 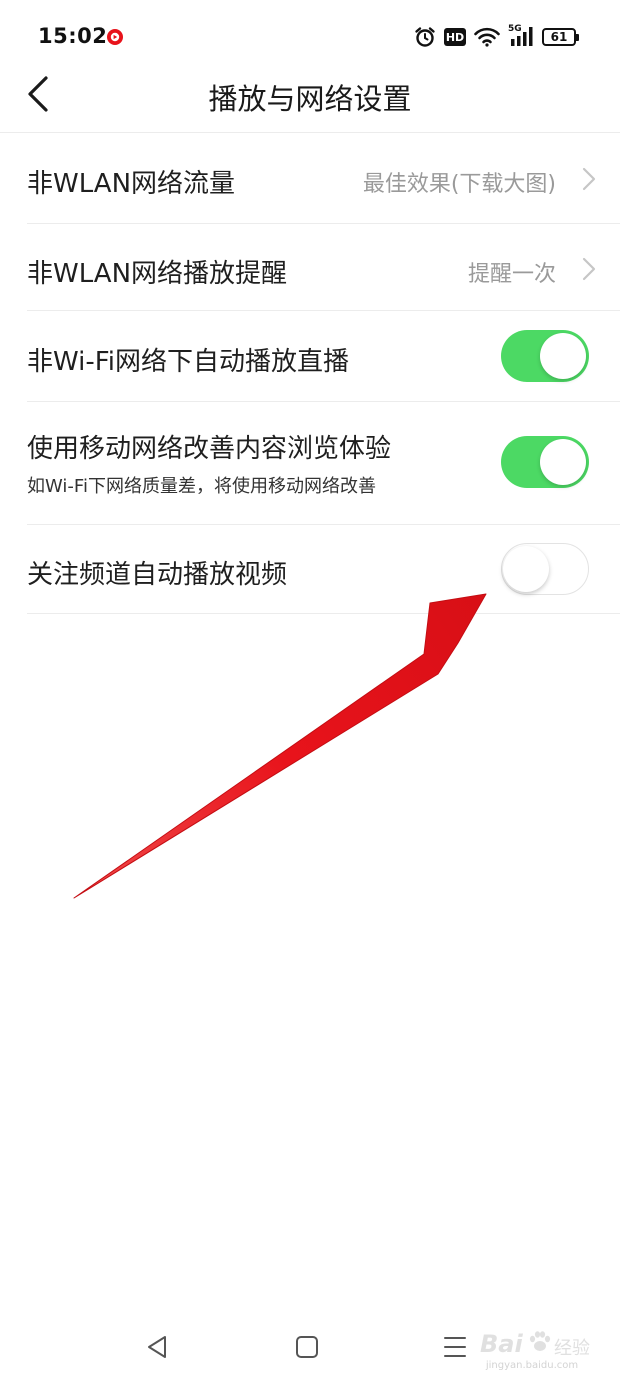 What do you see at coordinates (280, 746) in the screenshot?
I see `arrow-shape` at bounding box center [280, 746].